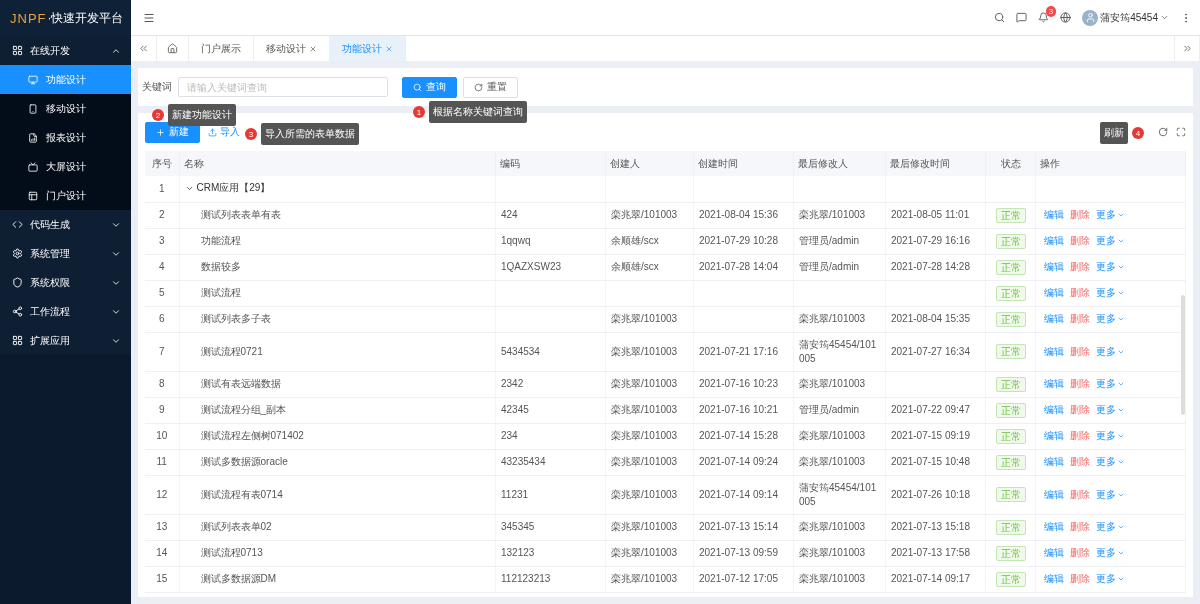 This screenshot has width=1200, height=604. I want to click on query-button: 查询, so click(429, 87).